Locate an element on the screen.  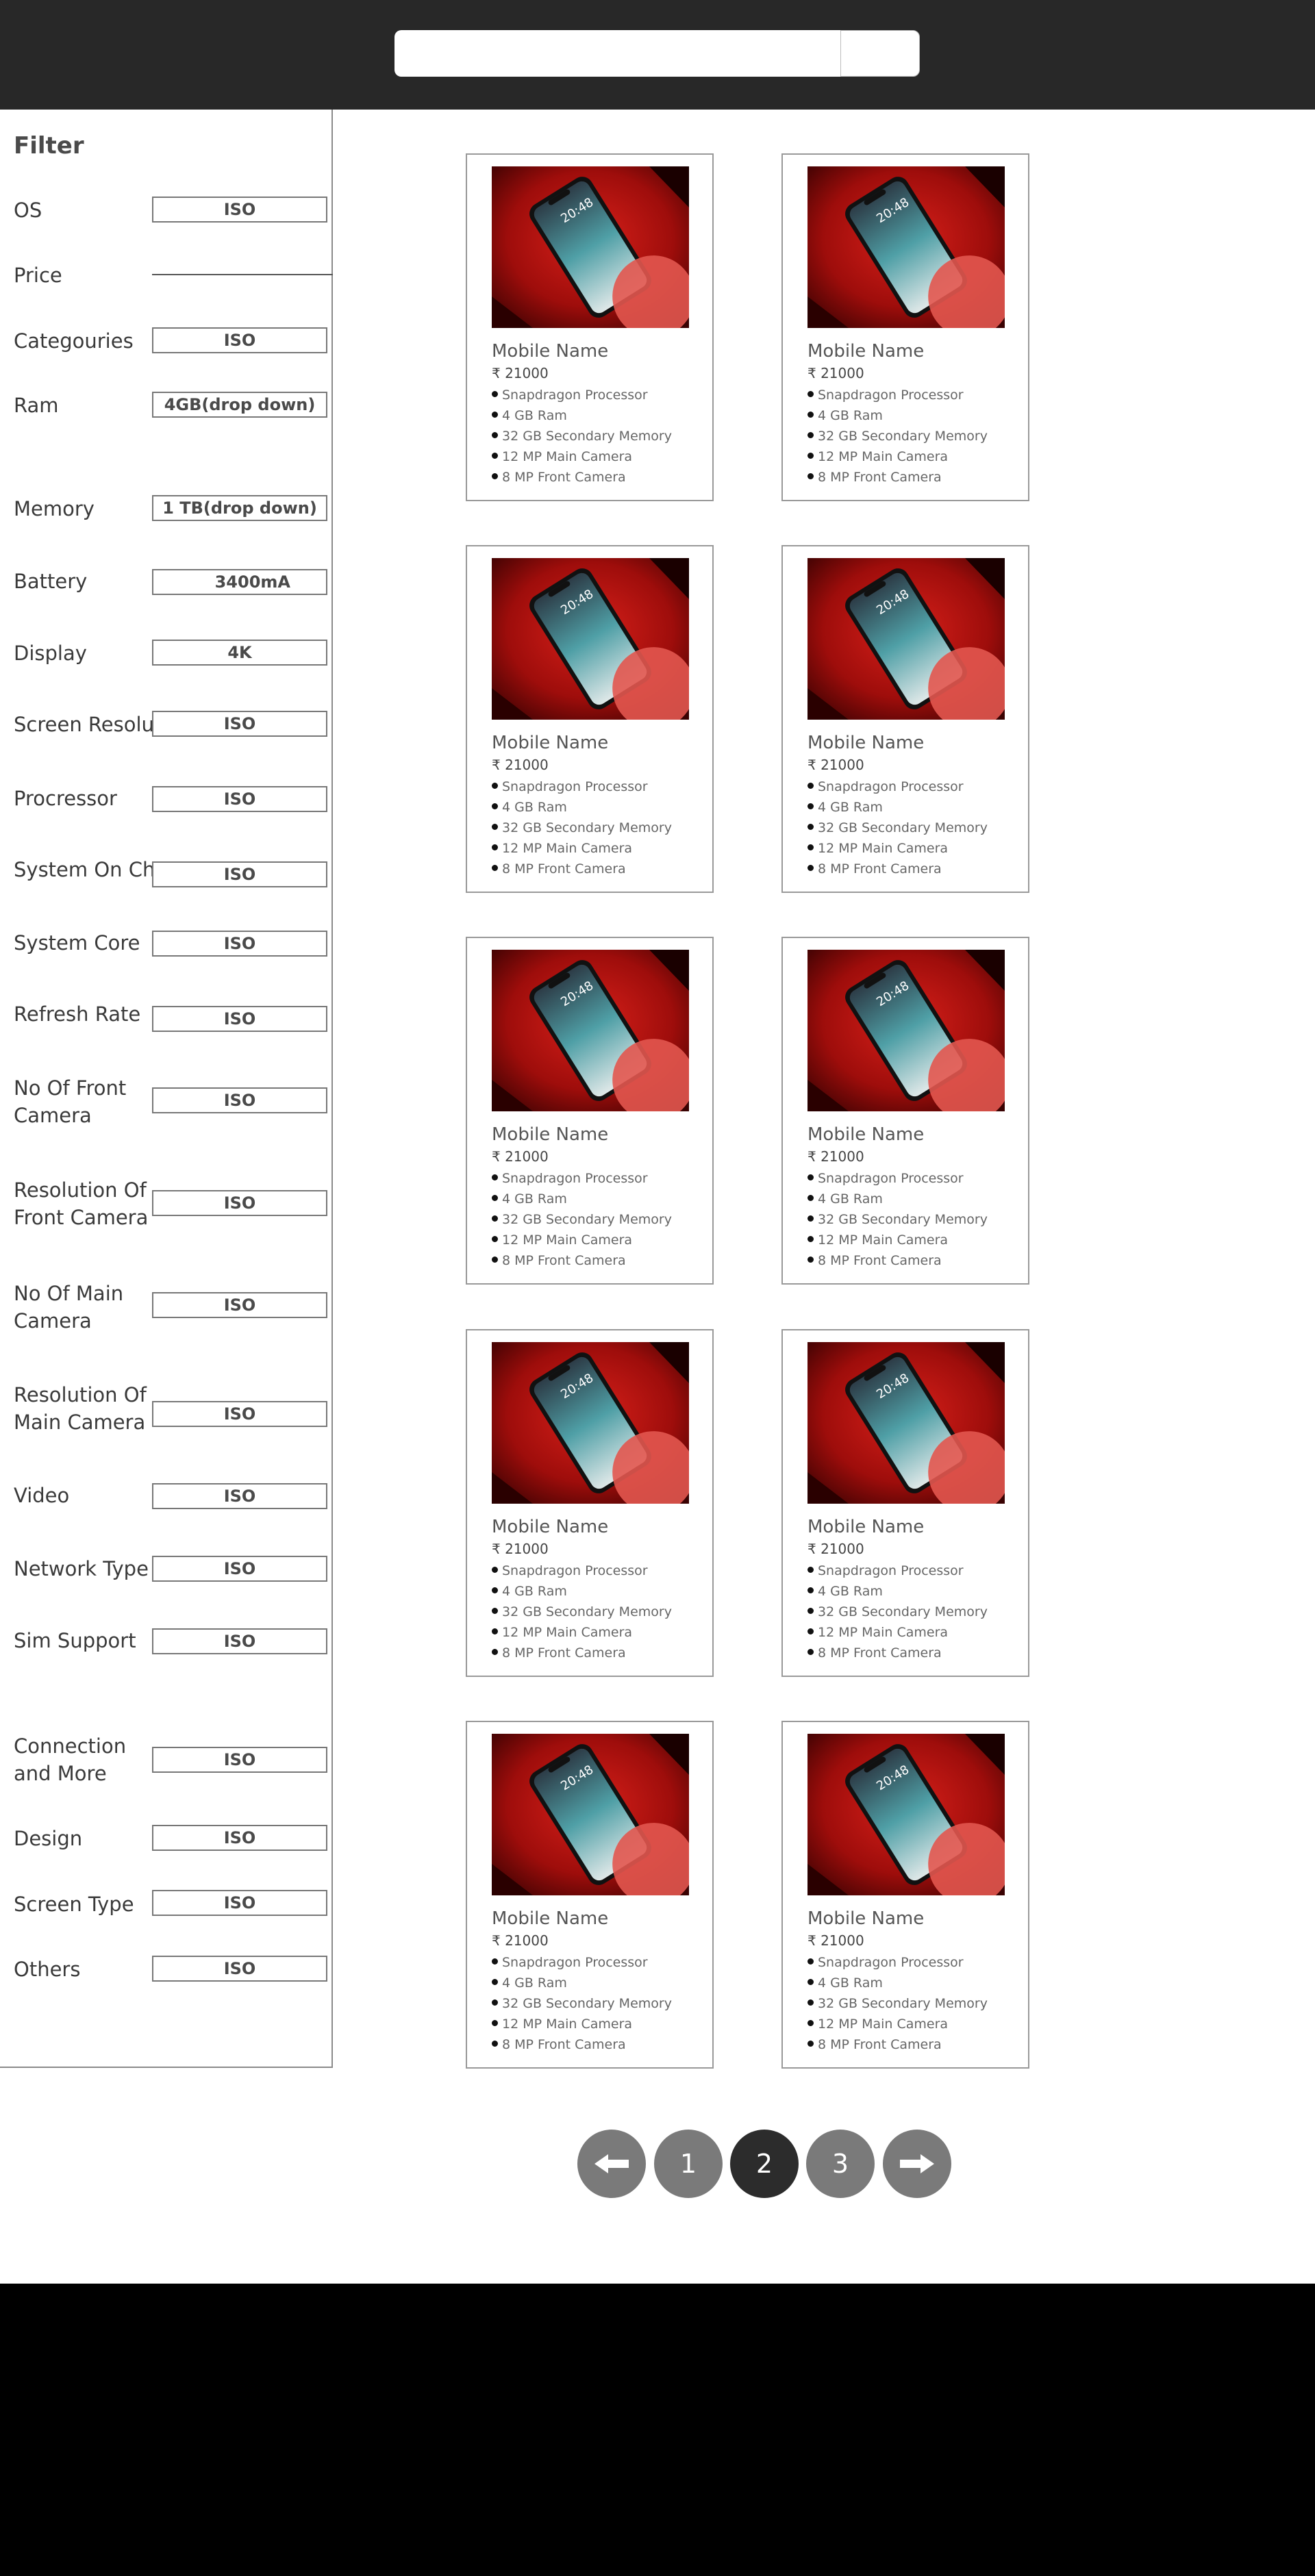
filter-label-main-camera-count: No Of Main Camera is located at coordinates (69, 1307).